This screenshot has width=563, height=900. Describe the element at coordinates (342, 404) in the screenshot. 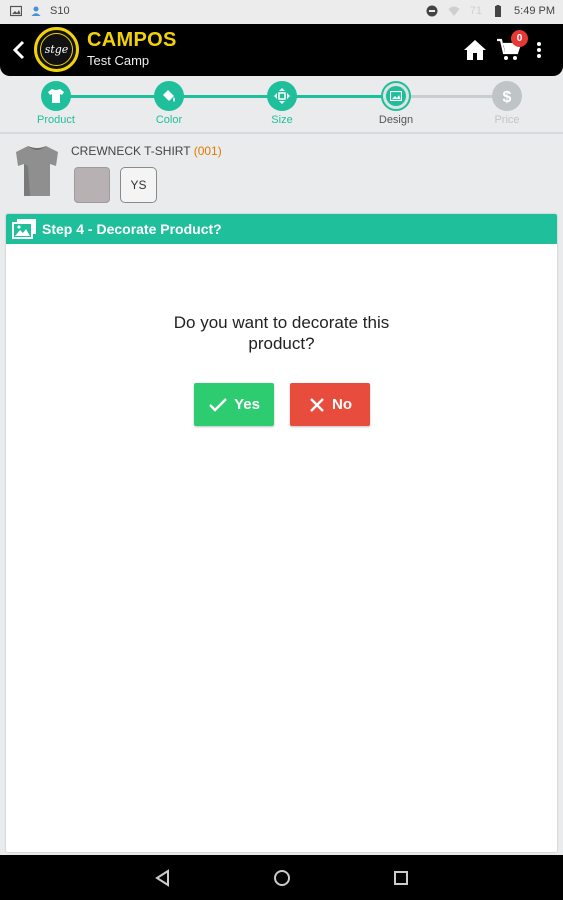

I see `no-button-label: No` at that location.